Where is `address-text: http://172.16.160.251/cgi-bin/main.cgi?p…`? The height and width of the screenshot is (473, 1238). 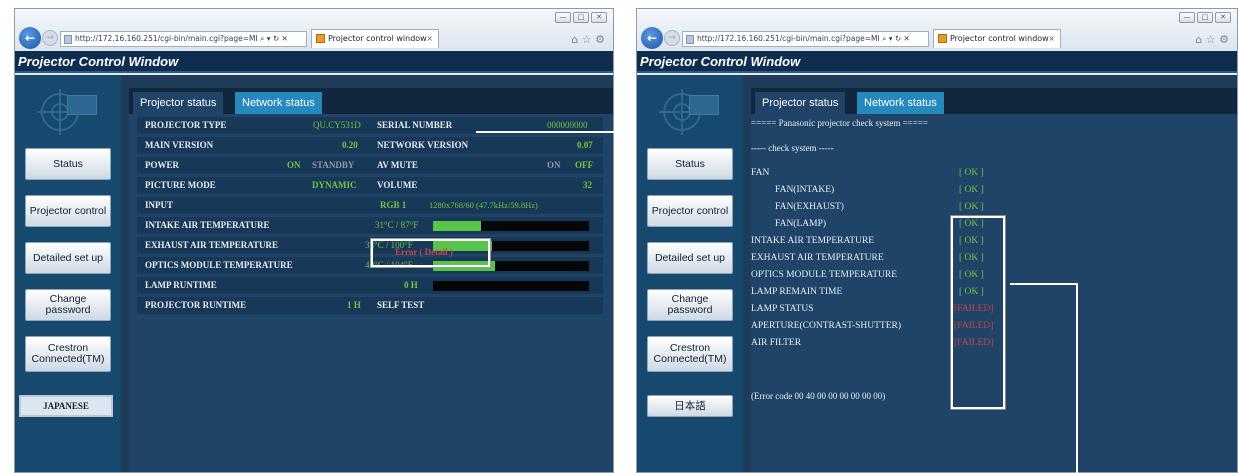
address-text: http://172.16.160.251/cgi-bin/main.cgi?p… is located at coordinates (166, 38).